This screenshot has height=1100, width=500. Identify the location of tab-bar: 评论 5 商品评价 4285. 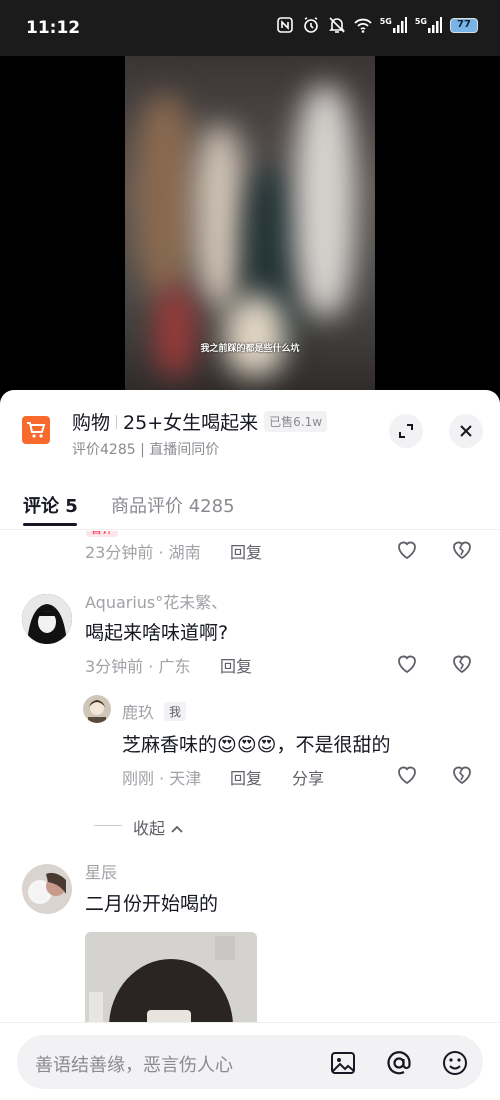
(250, 508).